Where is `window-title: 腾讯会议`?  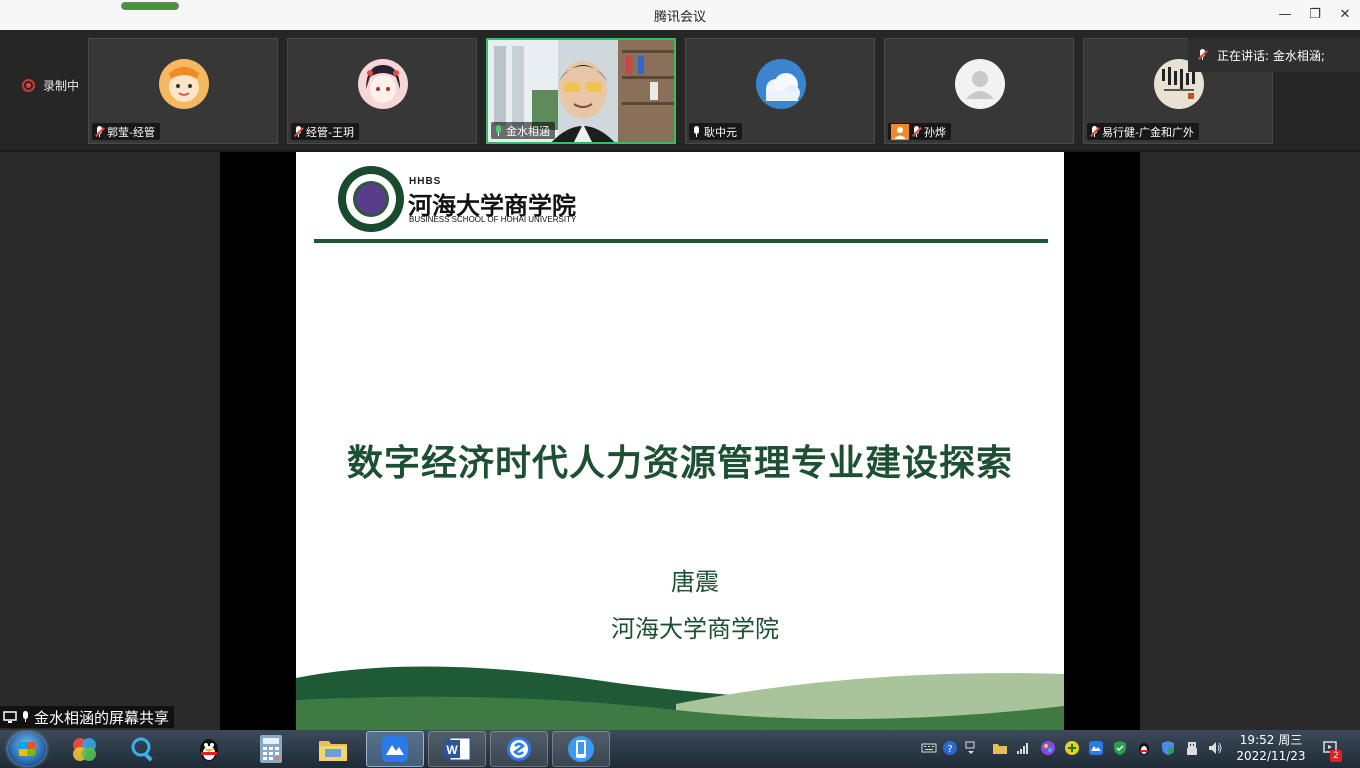
window-title: 腾讯会议 is located at coordinates (679, 17).